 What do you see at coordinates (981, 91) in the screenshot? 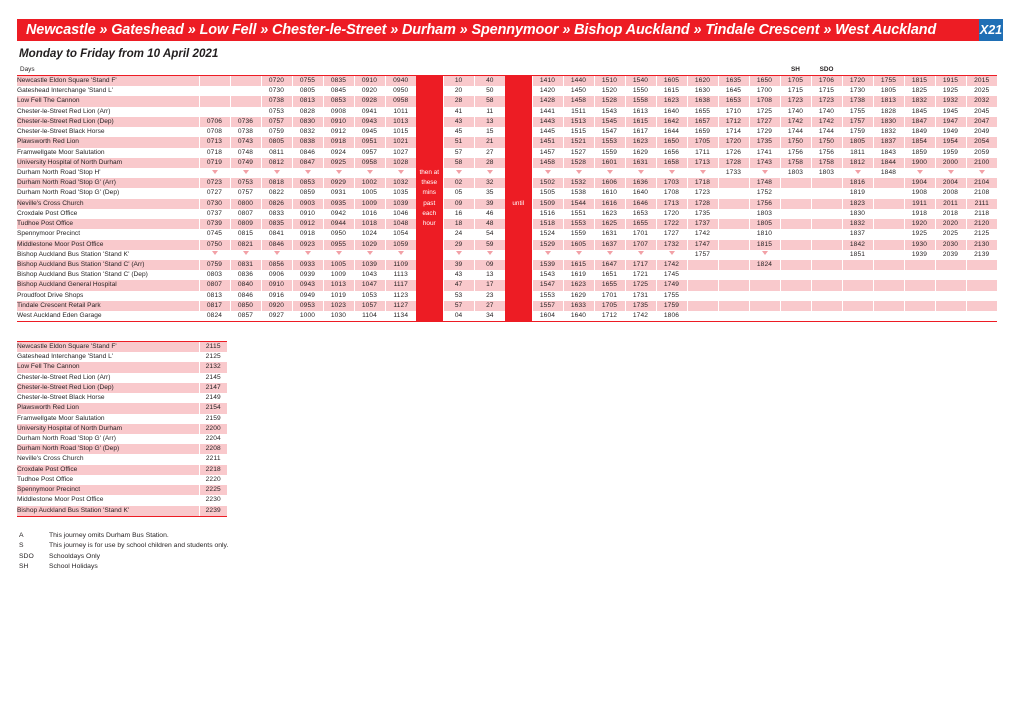
I see `time-cell: 2025` at bounding box center [981, 91].